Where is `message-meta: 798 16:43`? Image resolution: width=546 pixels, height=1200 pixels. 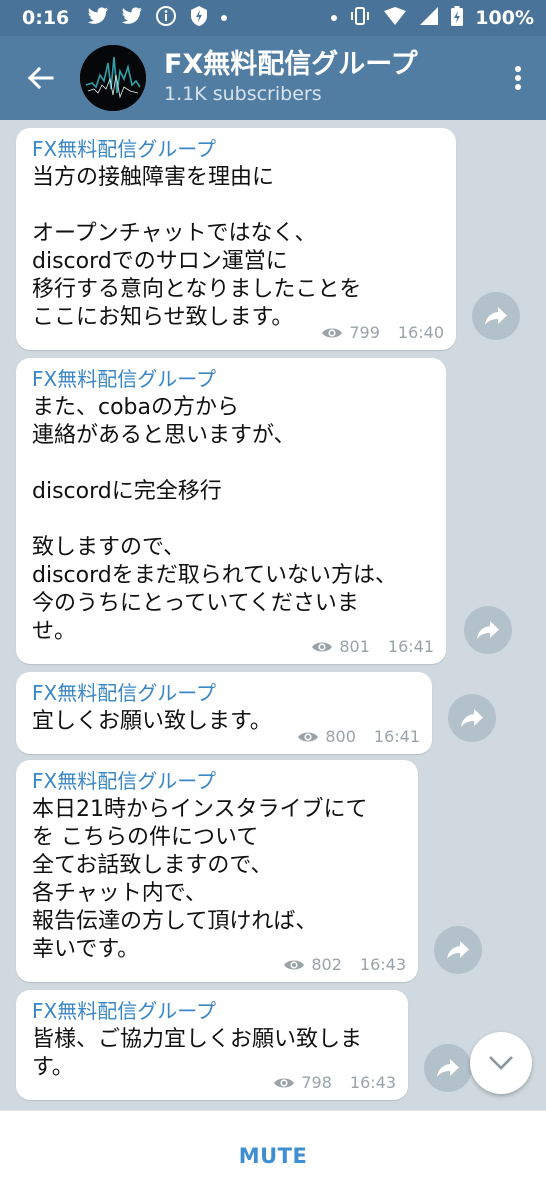
message-meta: 798 16:43 is located at coordinates (334, 1082).